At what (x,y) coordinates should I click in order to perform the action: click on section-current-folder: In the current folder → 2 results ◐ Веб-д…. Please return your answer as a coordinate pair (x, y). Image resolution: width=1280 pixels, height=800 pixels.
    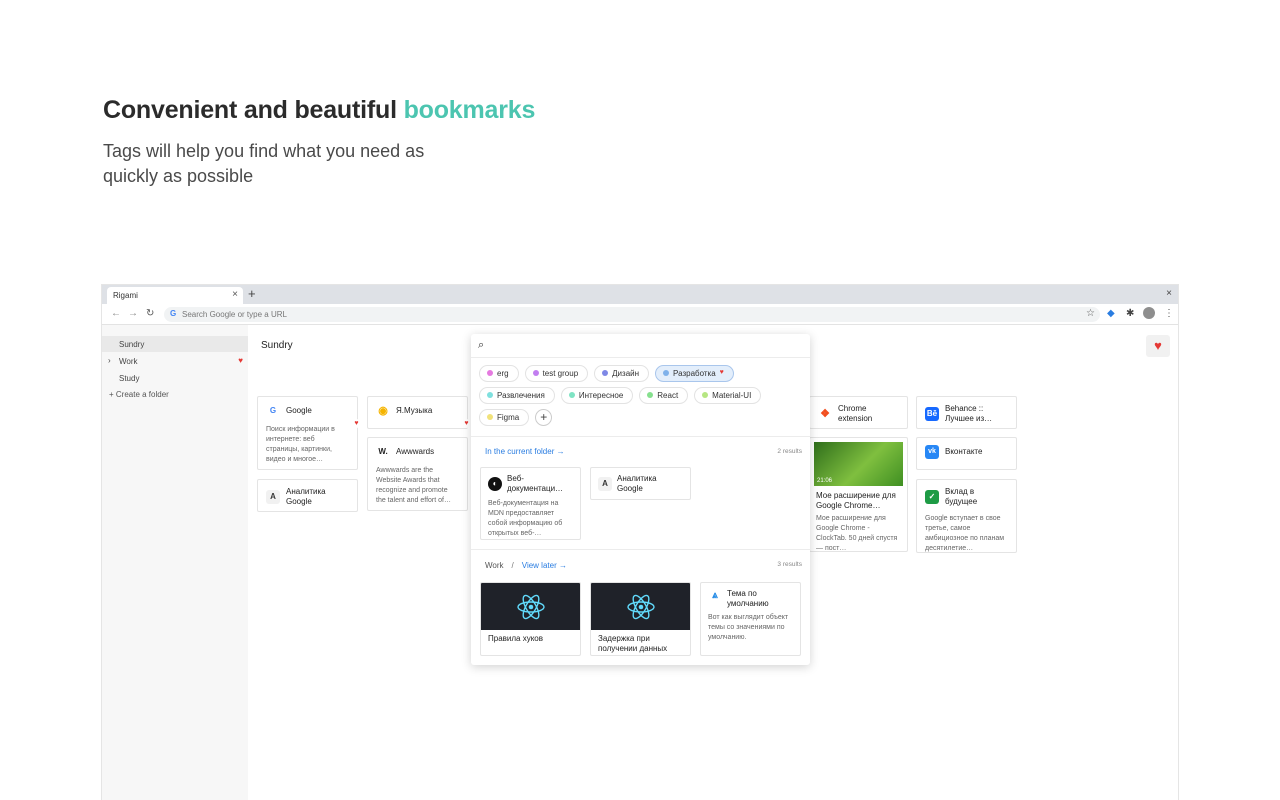
    Looking at the image, I should click on (640, 492).